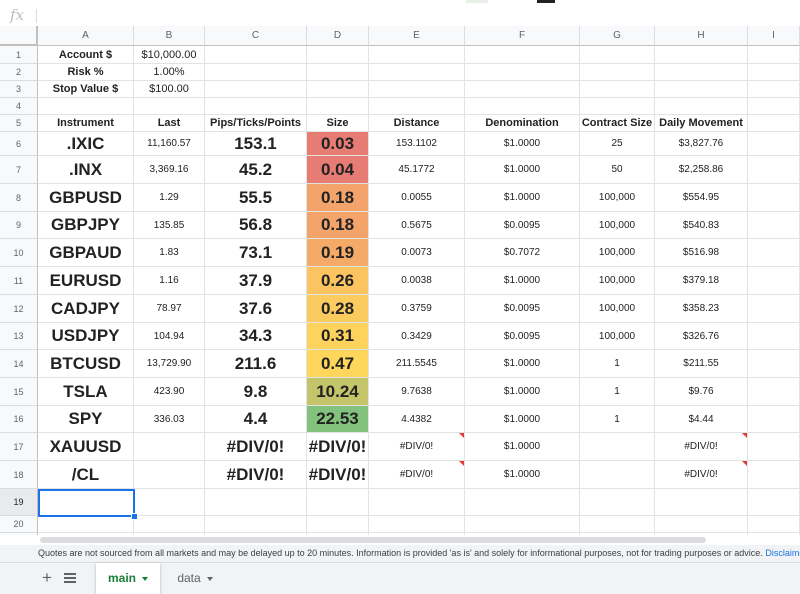 The height and width of the screenshot is (594, 800). I want to click on row-header-8: 8, so click(19, 198).